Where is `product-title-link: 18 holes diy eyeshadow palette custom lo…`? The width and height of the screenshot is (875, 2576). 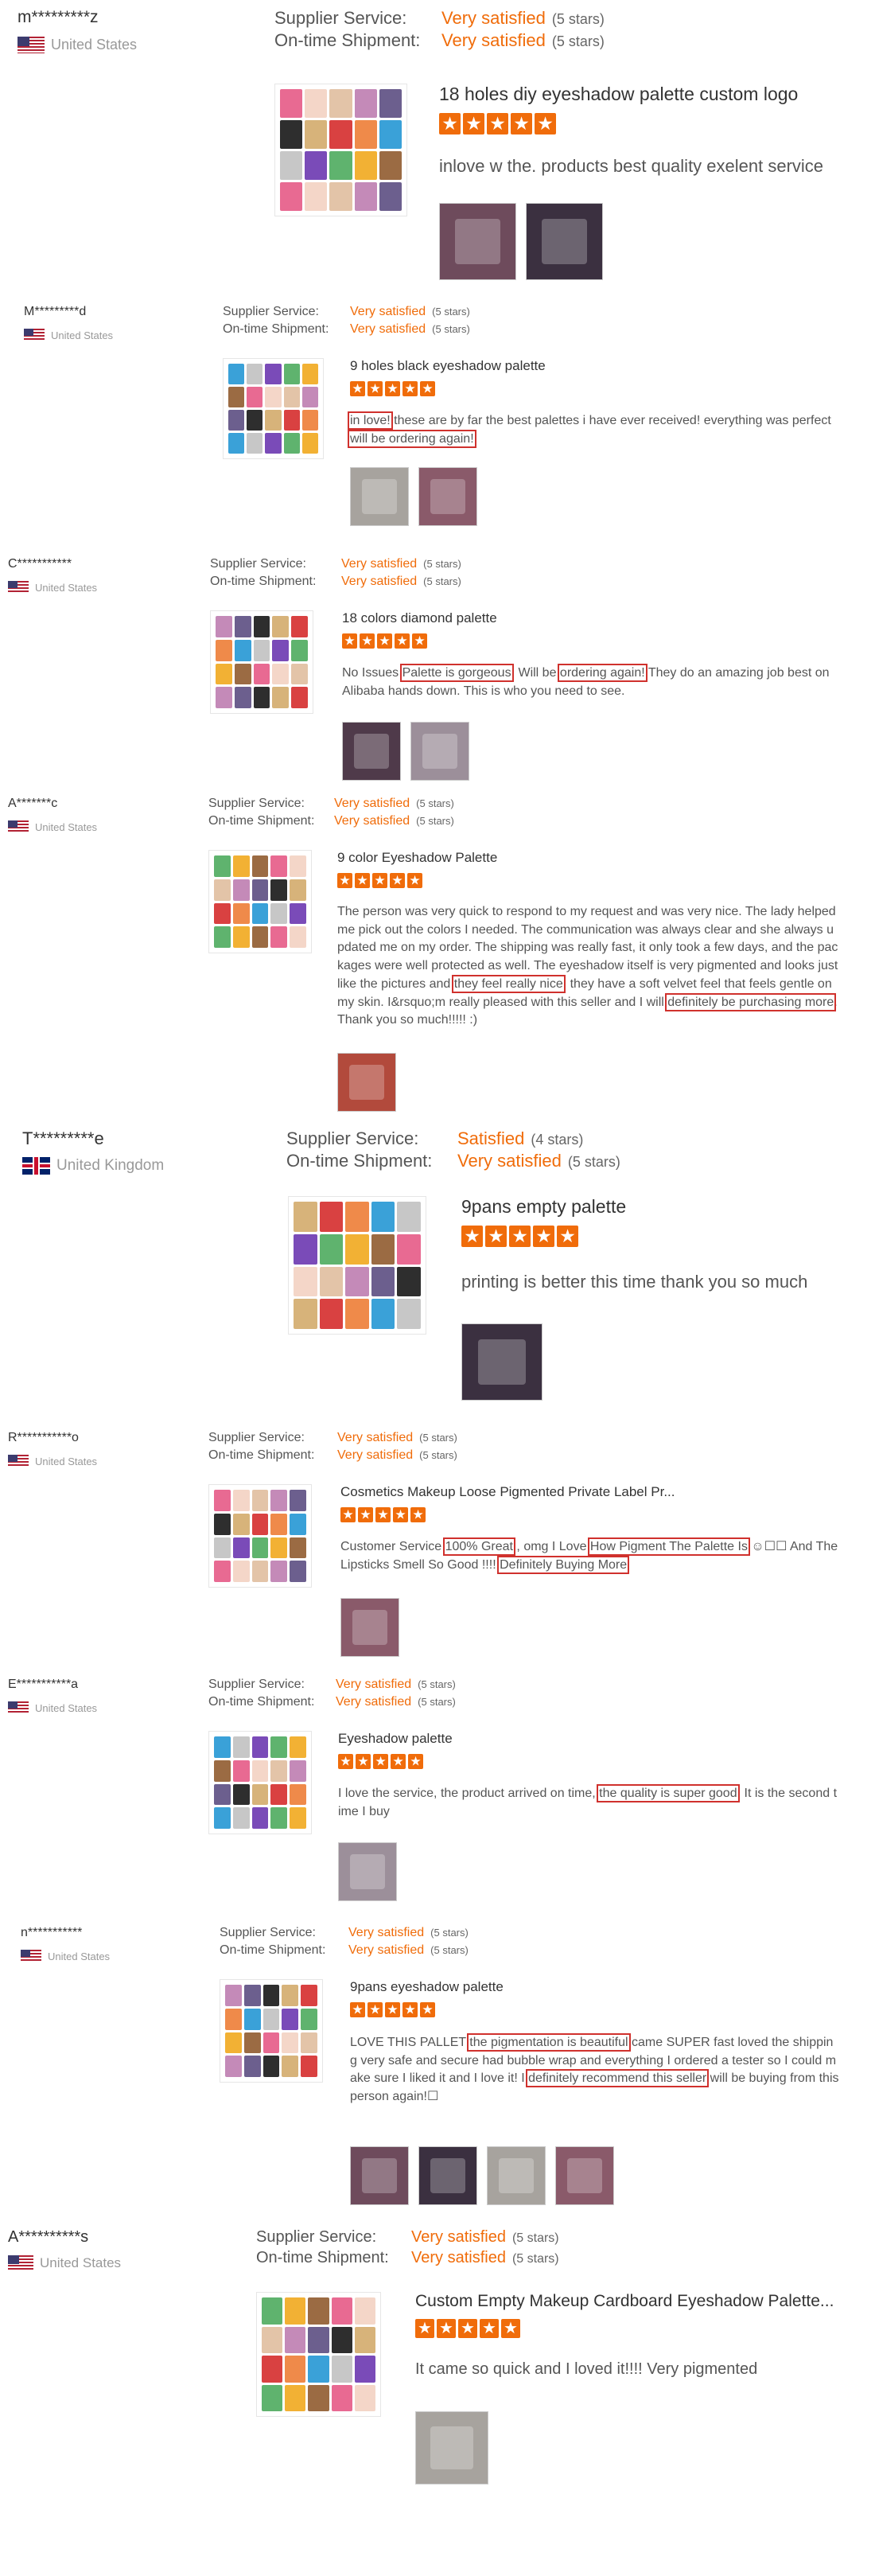 product-title-link: 18 holes diy eyeshadow palette custom lo… is located at coordinates (638, 94).